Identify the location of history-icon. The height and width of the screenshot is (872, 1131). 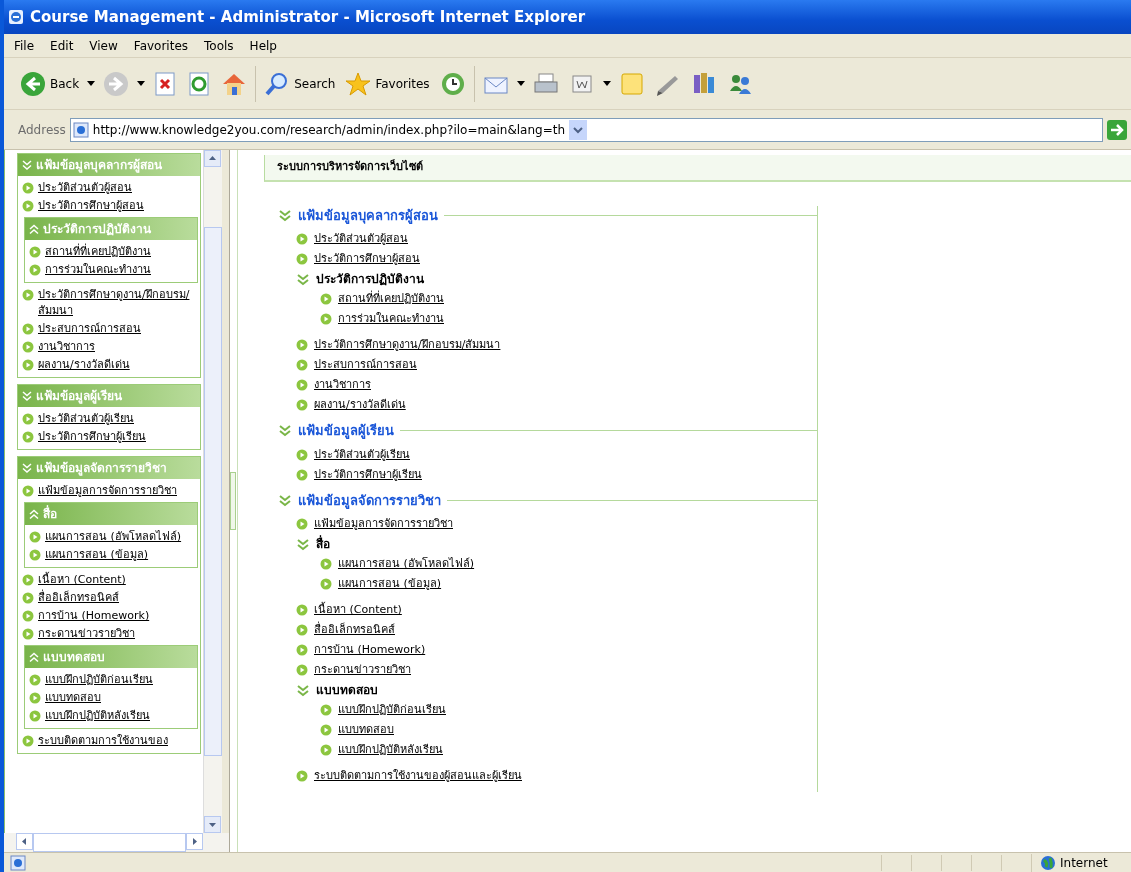
(452, 83).